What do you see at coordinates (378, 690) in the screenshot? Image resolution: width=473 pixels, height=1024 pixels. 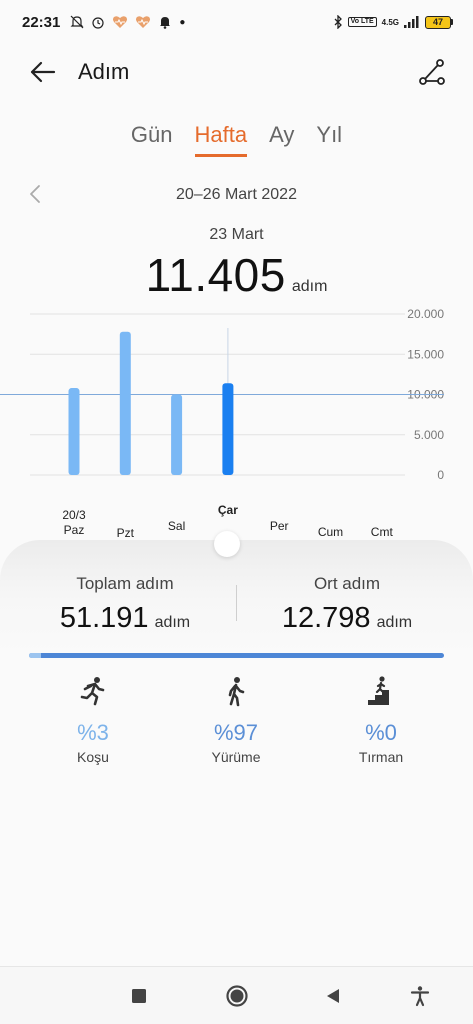 I see `climbing-icon` at bounding box center [378, 690].